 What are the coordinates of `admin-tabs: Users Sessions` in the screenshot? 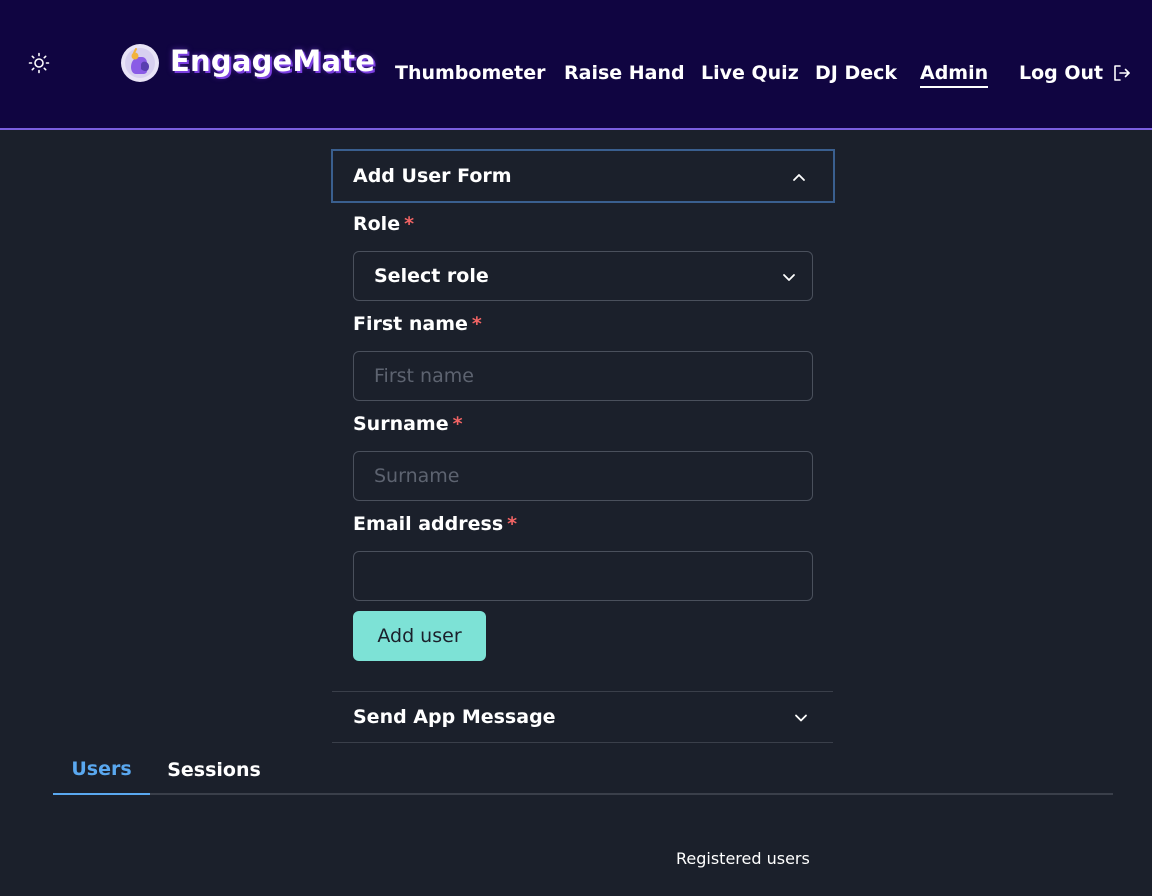 It's located at (583, 770).